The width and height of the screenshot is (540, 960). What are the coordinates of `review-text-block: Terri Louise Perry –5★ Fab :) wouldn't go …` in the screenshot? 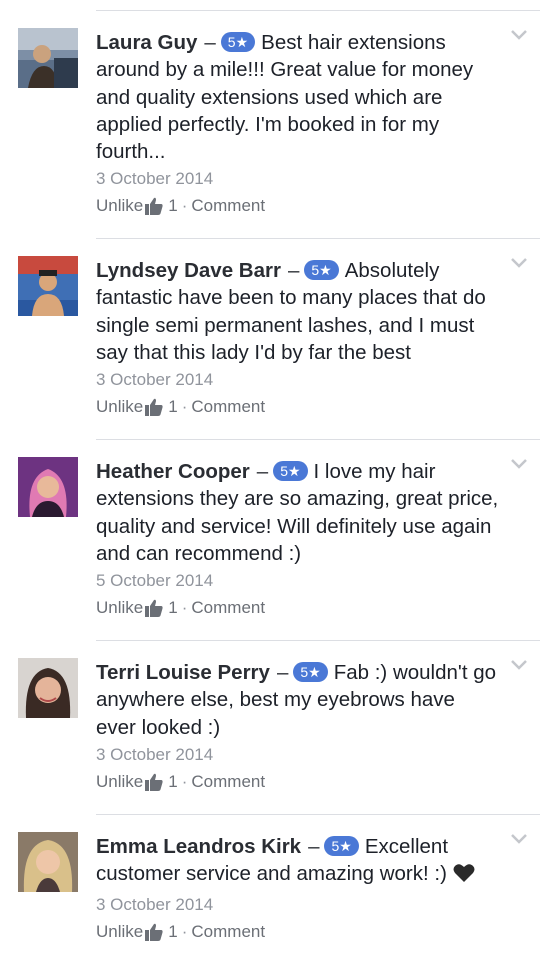 It's located at (298, 700).